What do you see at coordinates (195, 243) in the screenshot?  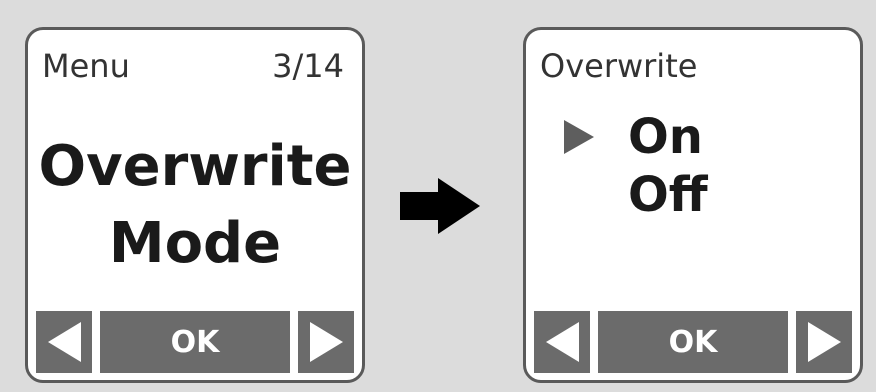 I see `menu-title-line2: Mode` at bounding box center [195, 243].